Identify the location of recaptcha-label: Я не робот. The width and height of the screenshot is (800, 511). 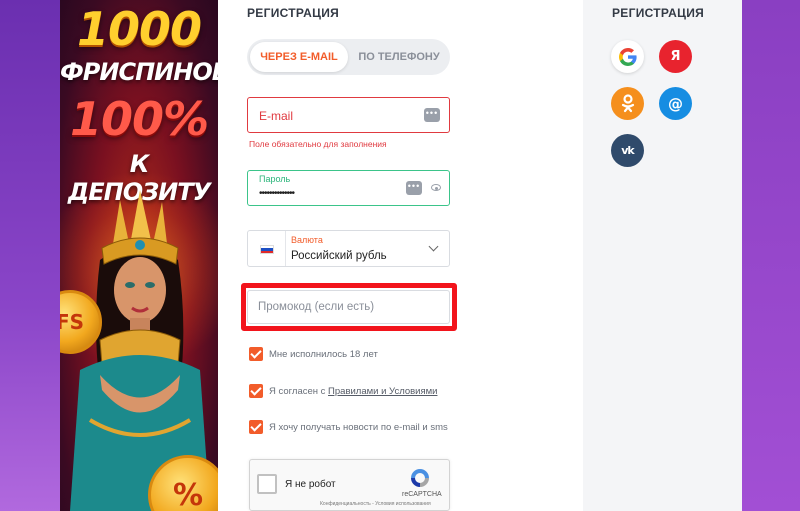
(310, 484).